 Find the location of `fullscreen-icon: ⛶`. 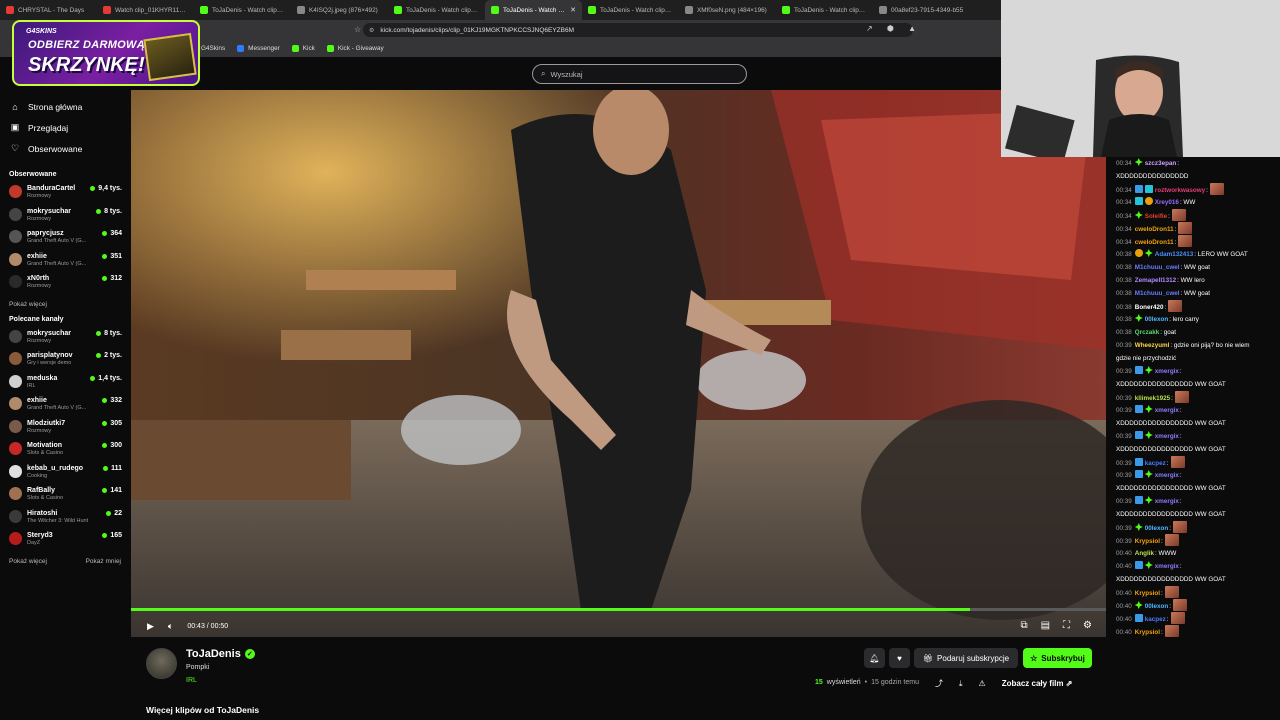

fullscreen-icon: ⛶ is located at coordinates (1066, 625).